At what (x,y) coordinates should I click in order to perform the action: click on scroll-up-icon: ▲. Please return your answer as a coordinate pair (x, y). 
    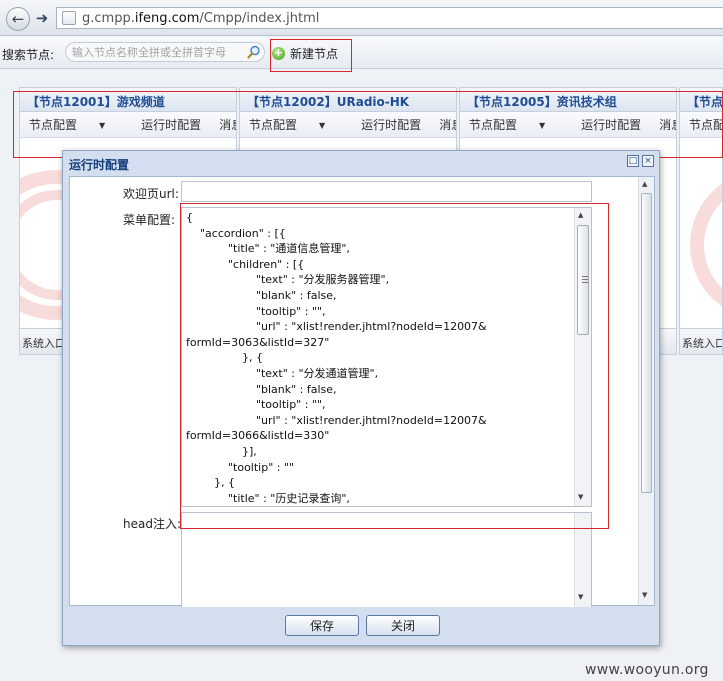
    Looking at the image, I should click on (644, 184).